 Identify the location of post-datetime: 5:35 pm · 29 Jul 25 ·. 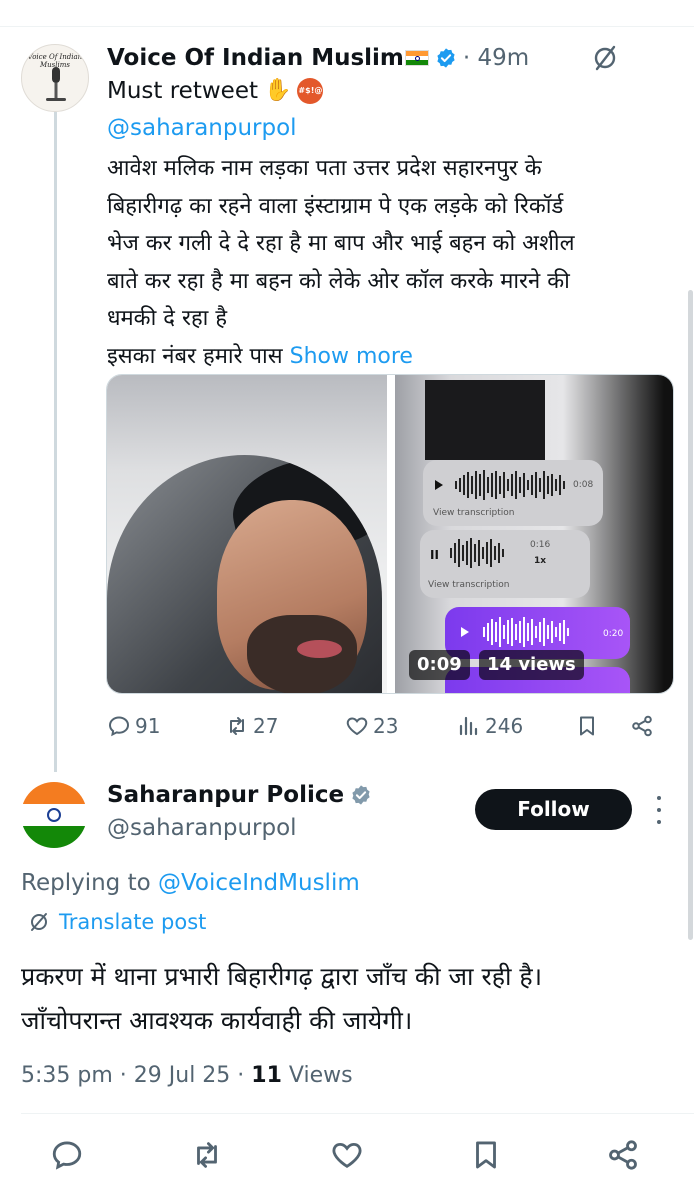
(132, 1075).